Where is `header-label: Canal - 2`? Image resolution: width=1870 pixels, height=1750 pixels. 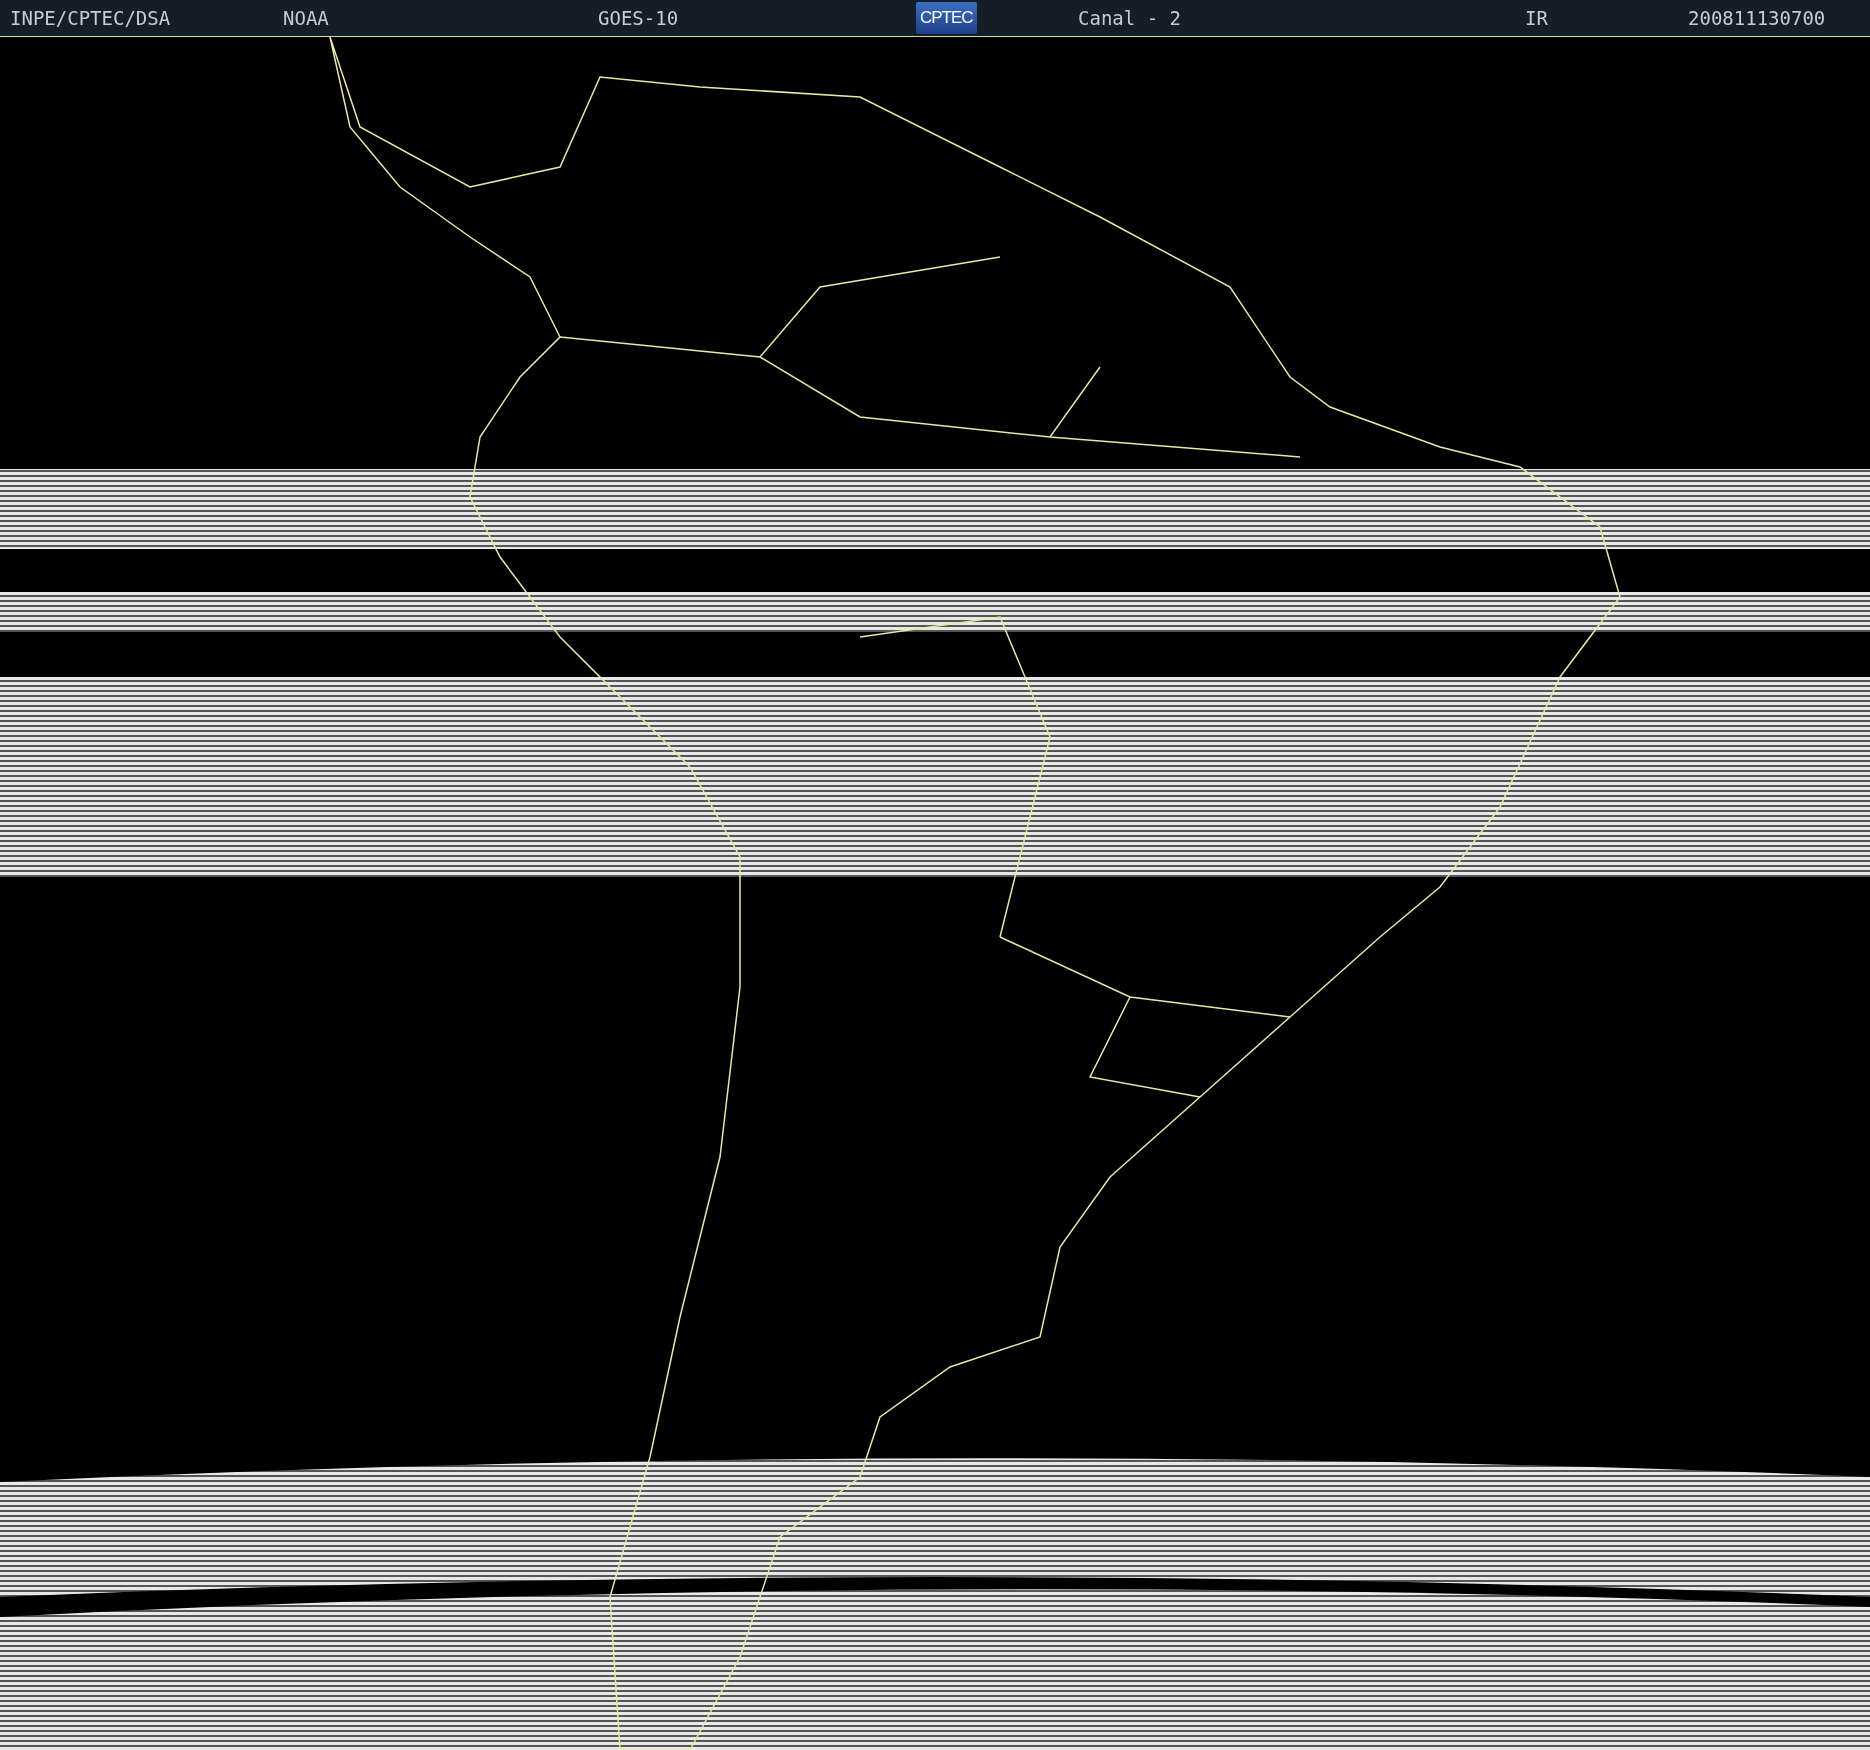 header-label: Canal - 2 is located at coordinates (1130, 18).